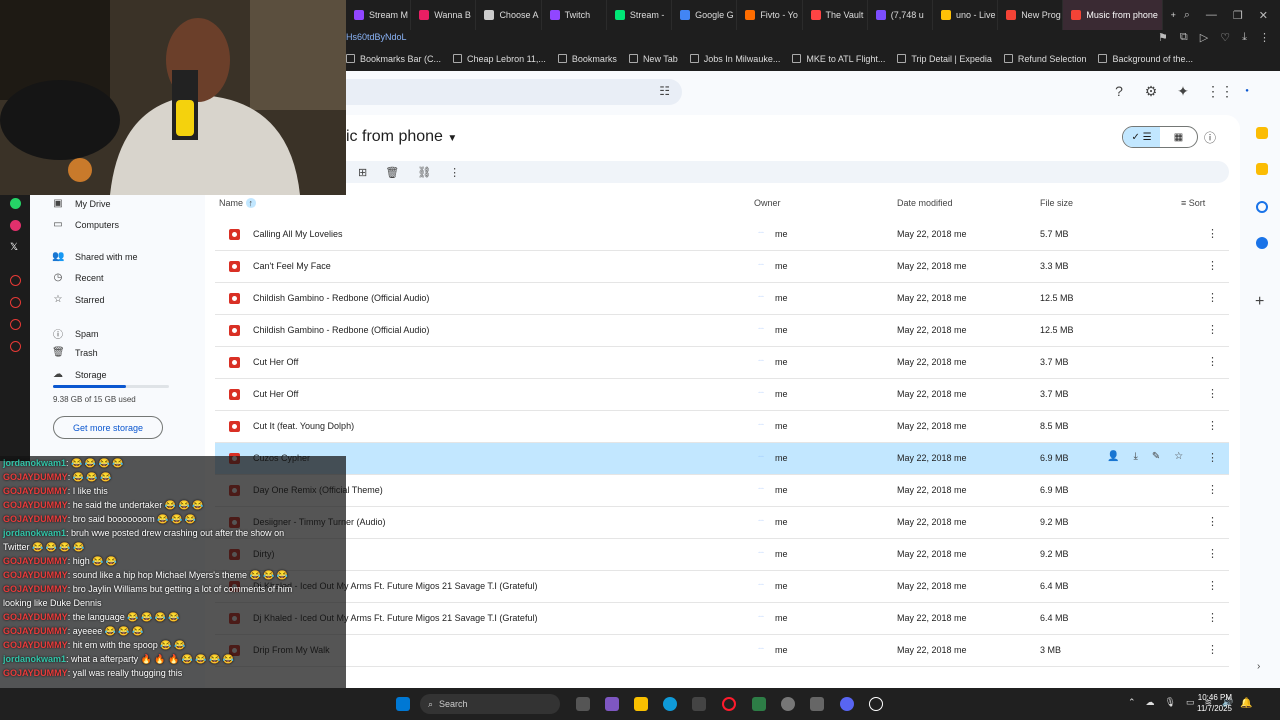  What do you see at coordinates (966, 15) in the screenshot?
I see `browser-tab: uno - Live` at bounding box center [966, 15].